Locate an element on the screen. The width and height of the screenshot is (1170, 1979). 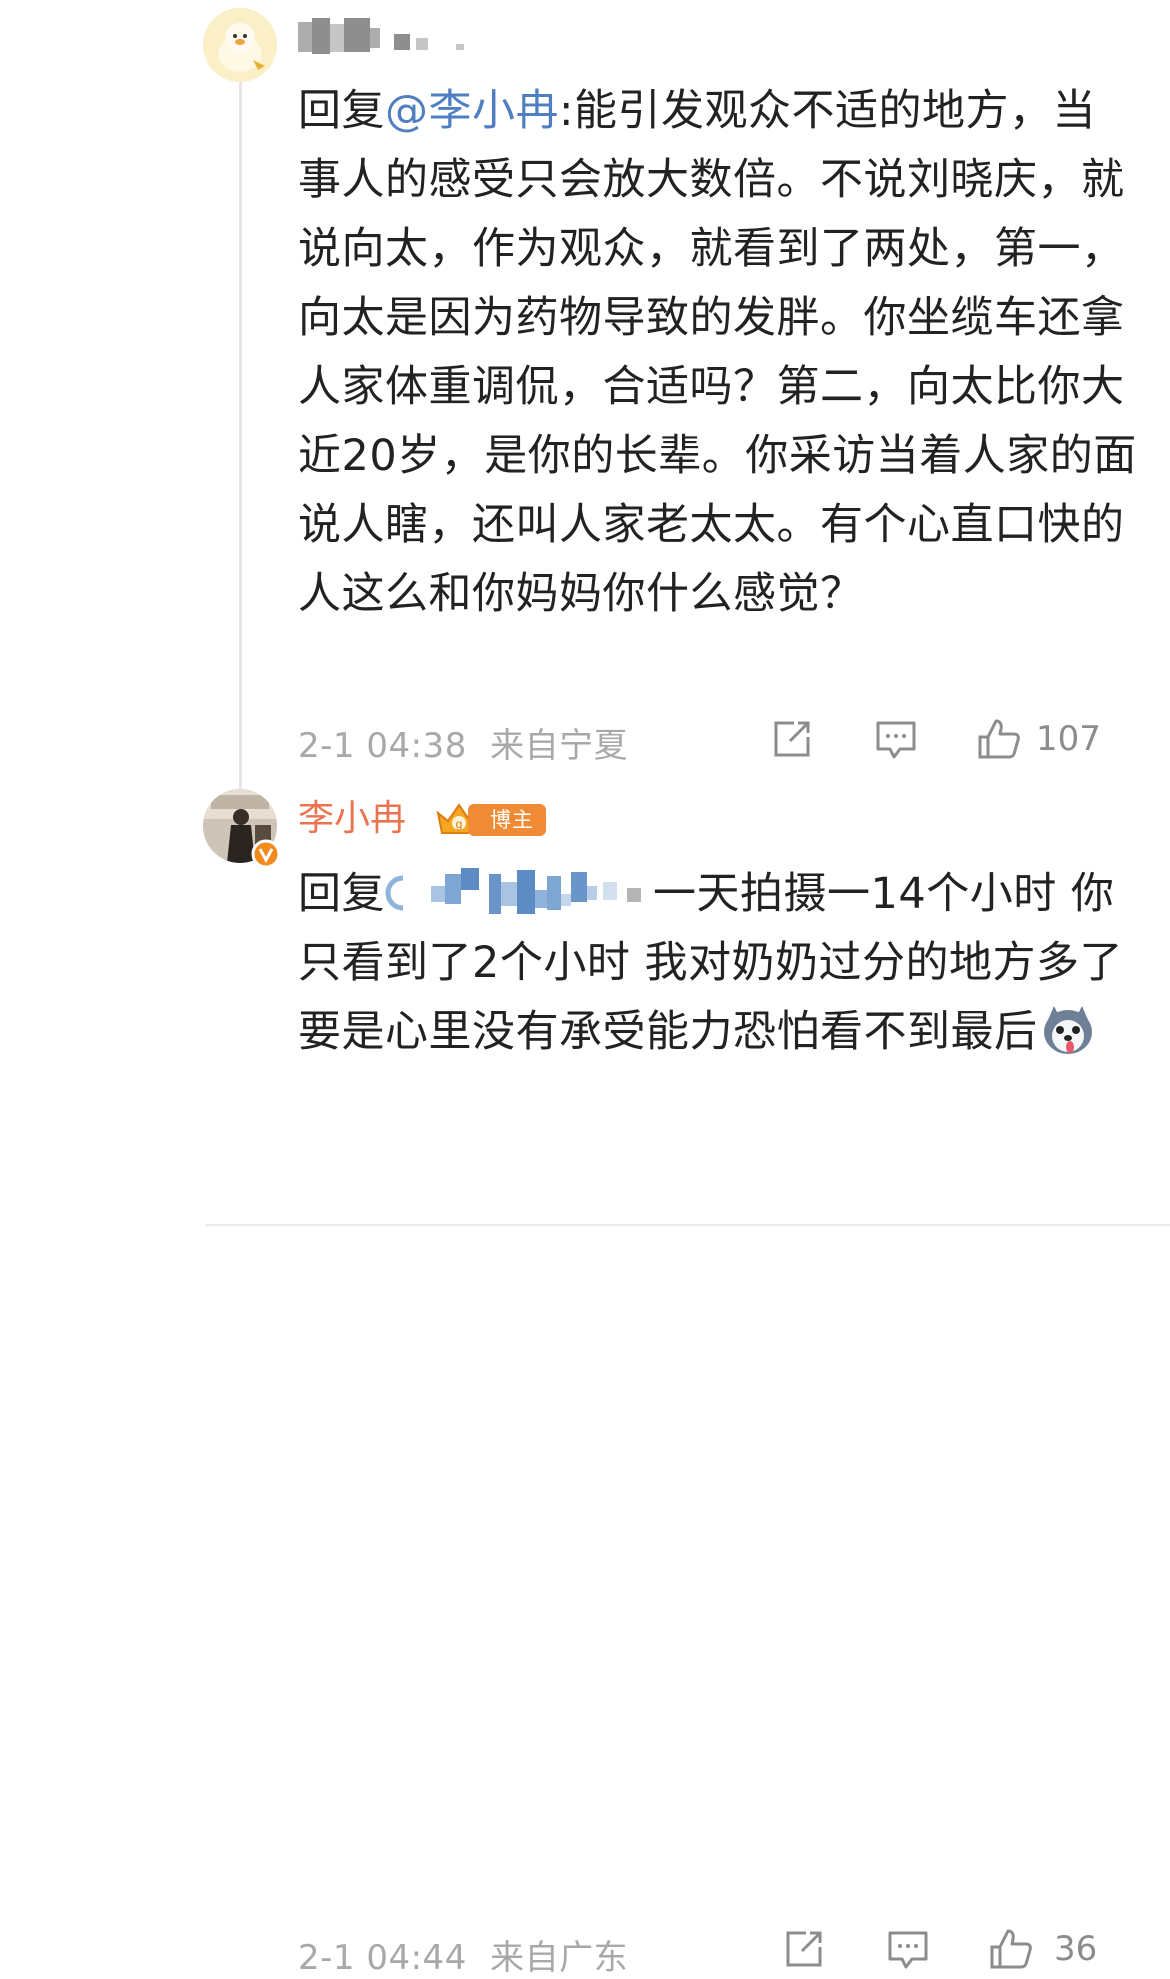
author-badge: g 博主 is located at coordinates (490, 819).